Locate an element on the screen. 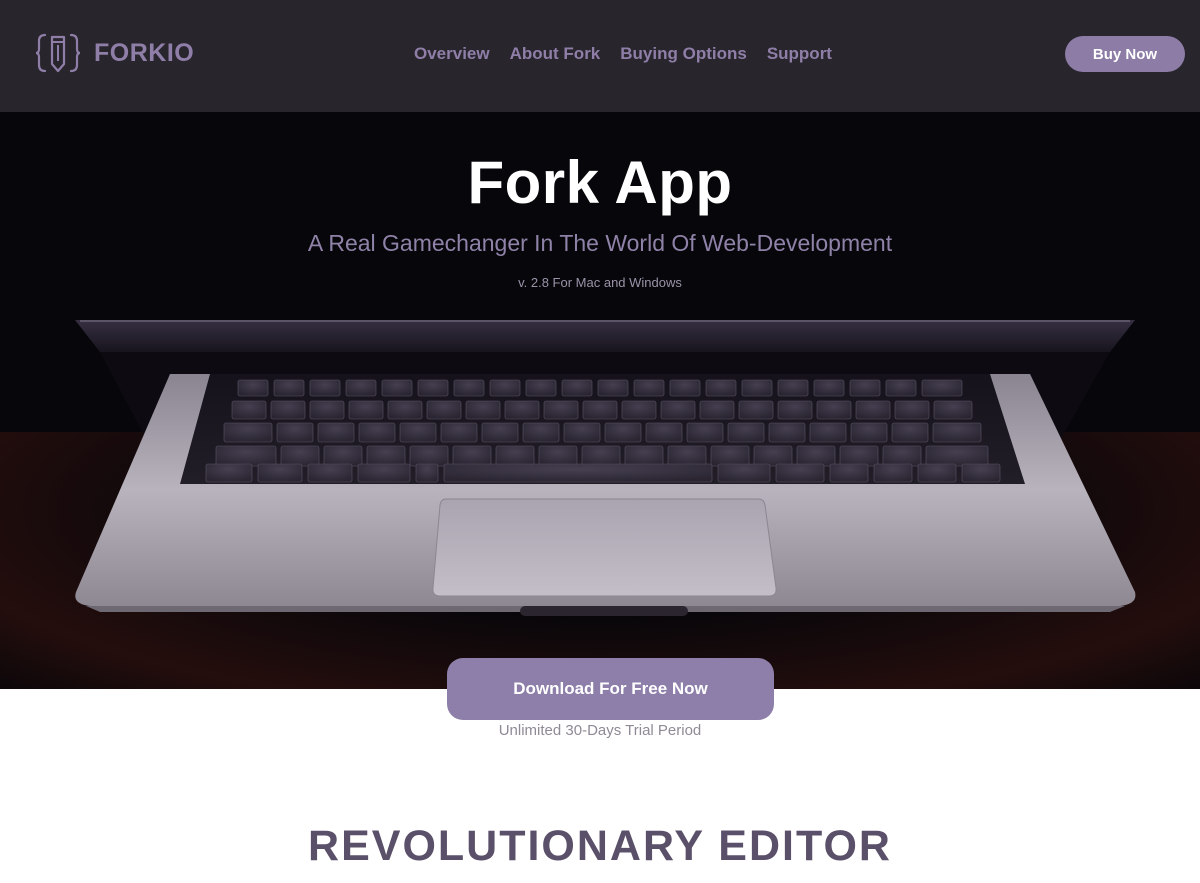  logo-text: FORKIO is located at coordinates (144, 52).